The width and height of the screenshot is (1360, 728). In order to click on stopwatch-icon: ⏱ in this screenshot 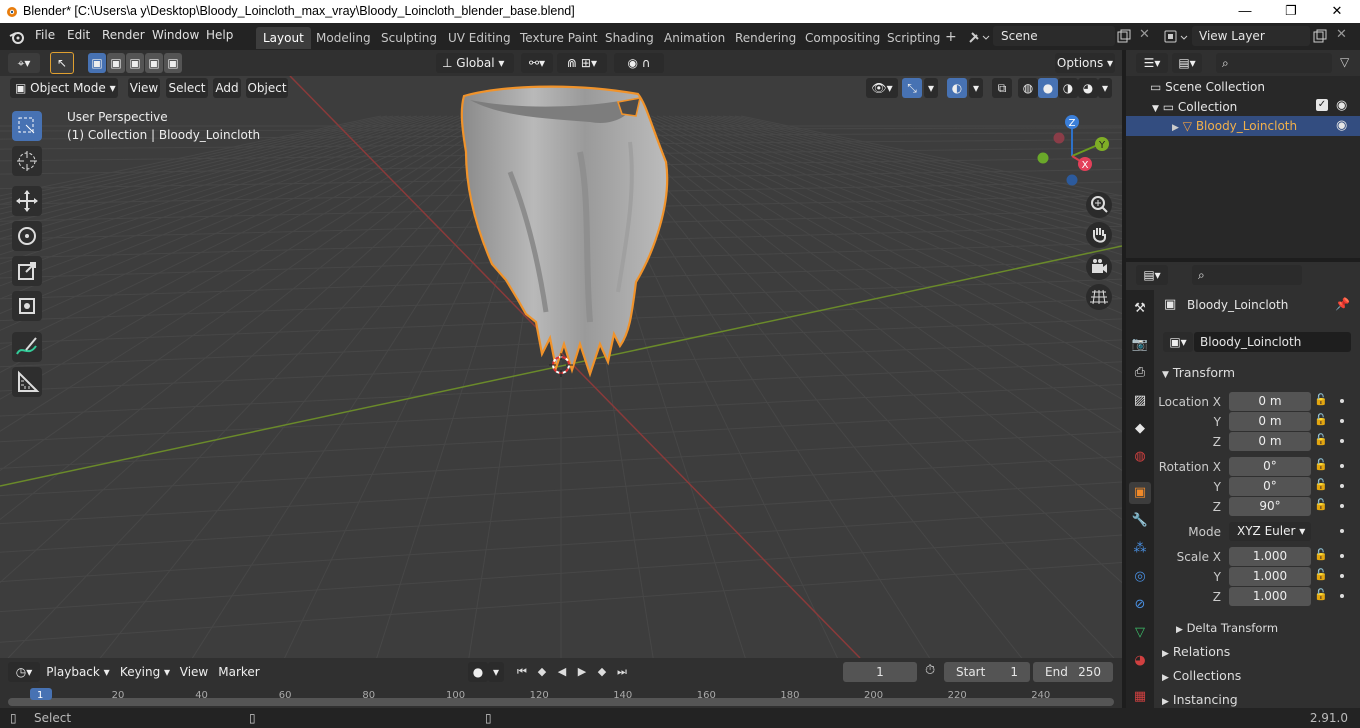, I will do `click(930, 670)`.